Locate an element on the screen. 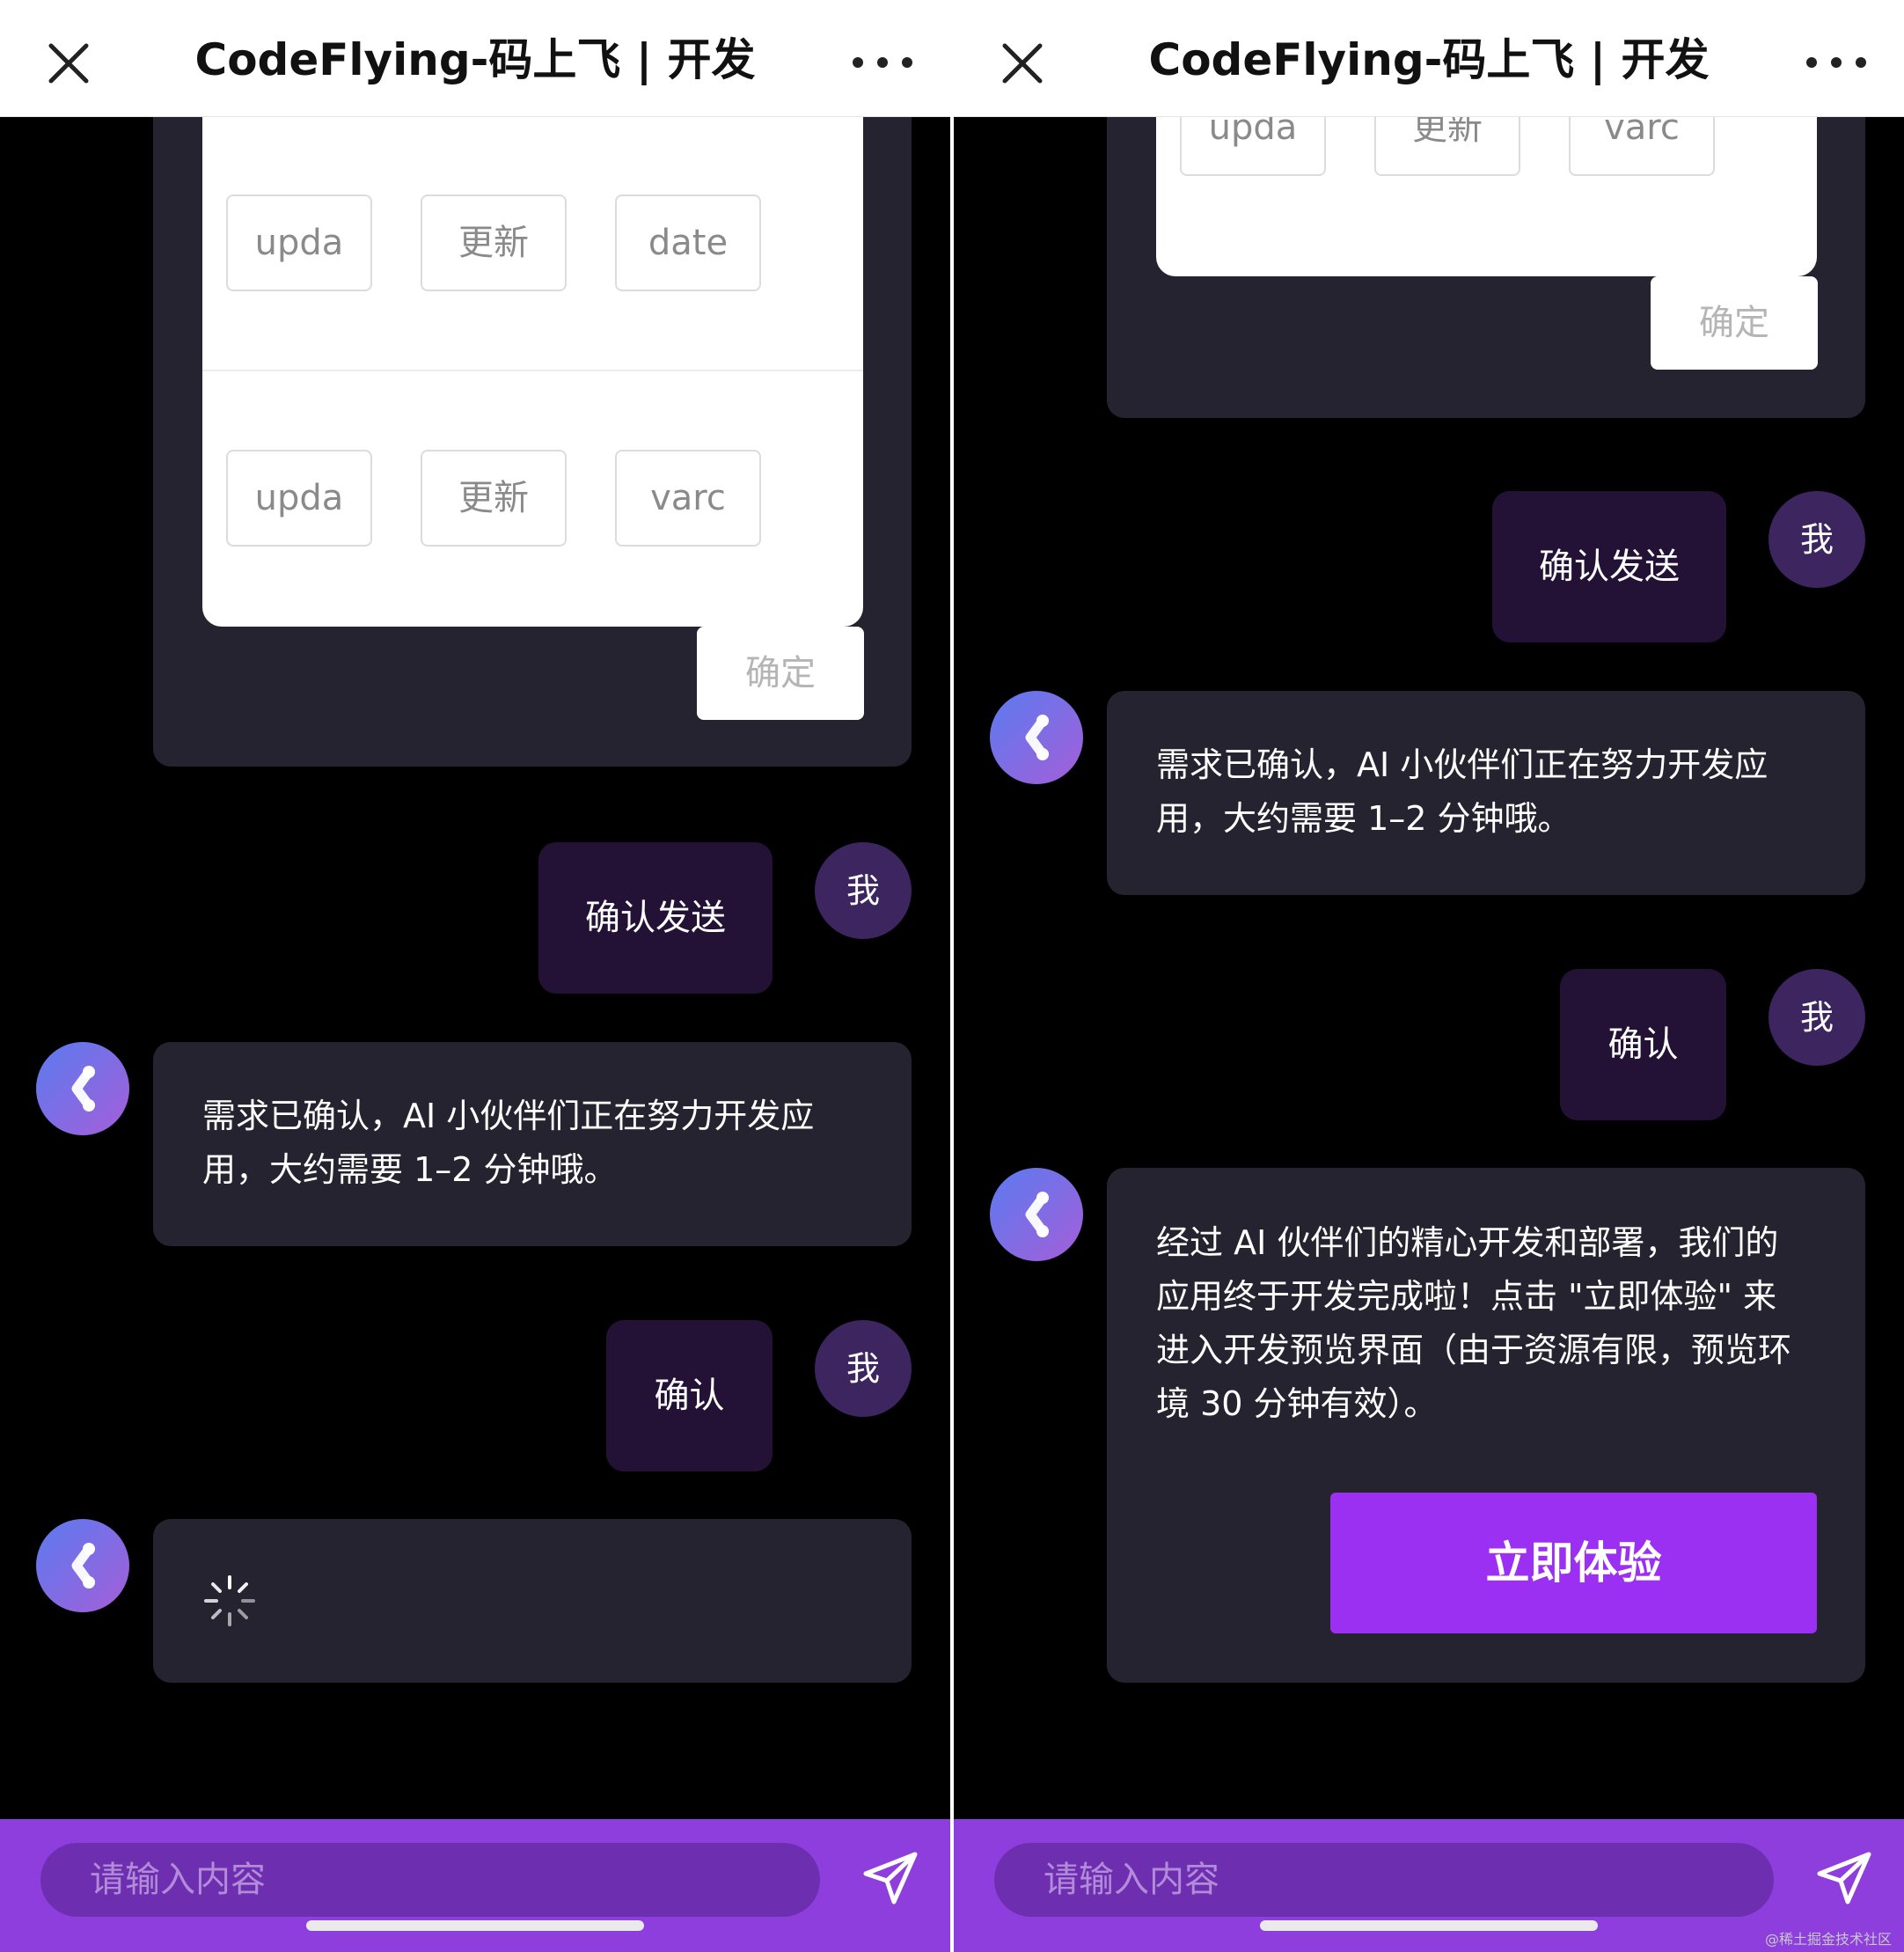  bot-message-line: 应用终于开发完成啦！点击 "立即体验" 来 is located at coordinates (1466, 1296).